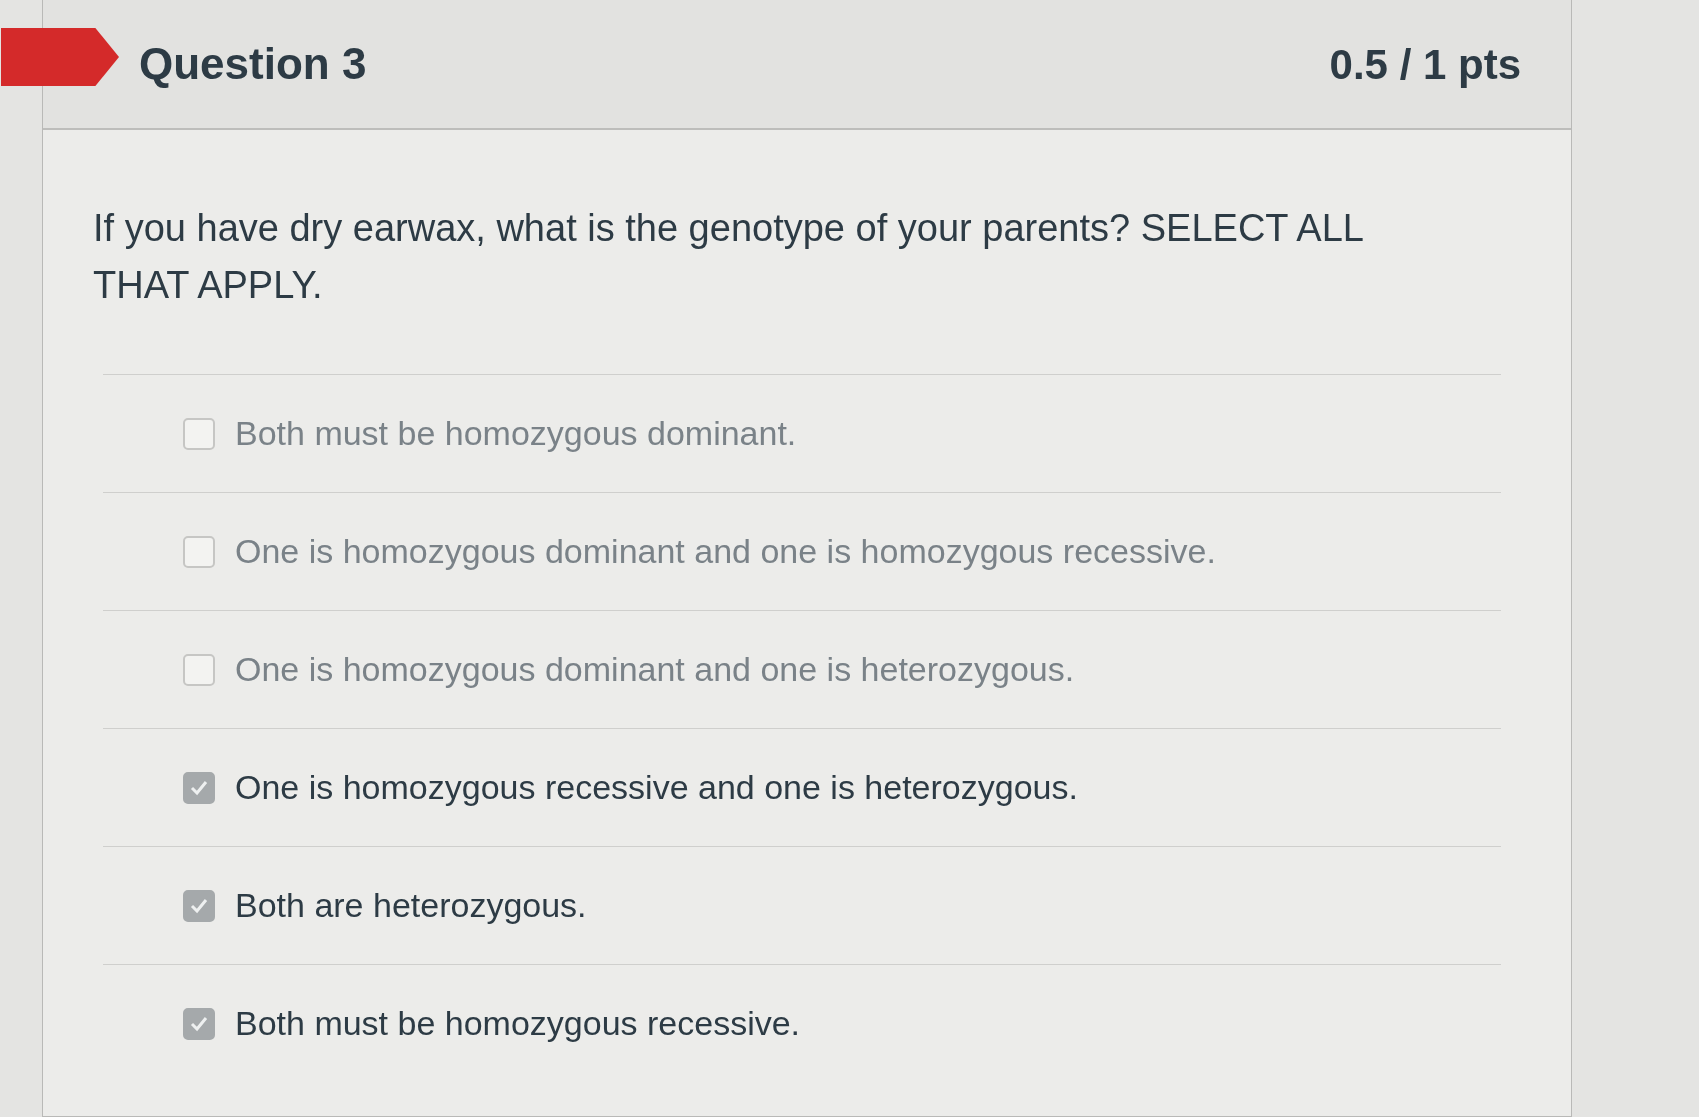  What do you see at coordinates (411, 905) in the screenshot?
I see `answer-label: Both are heterozygous.` at bounding box center [411, 905].